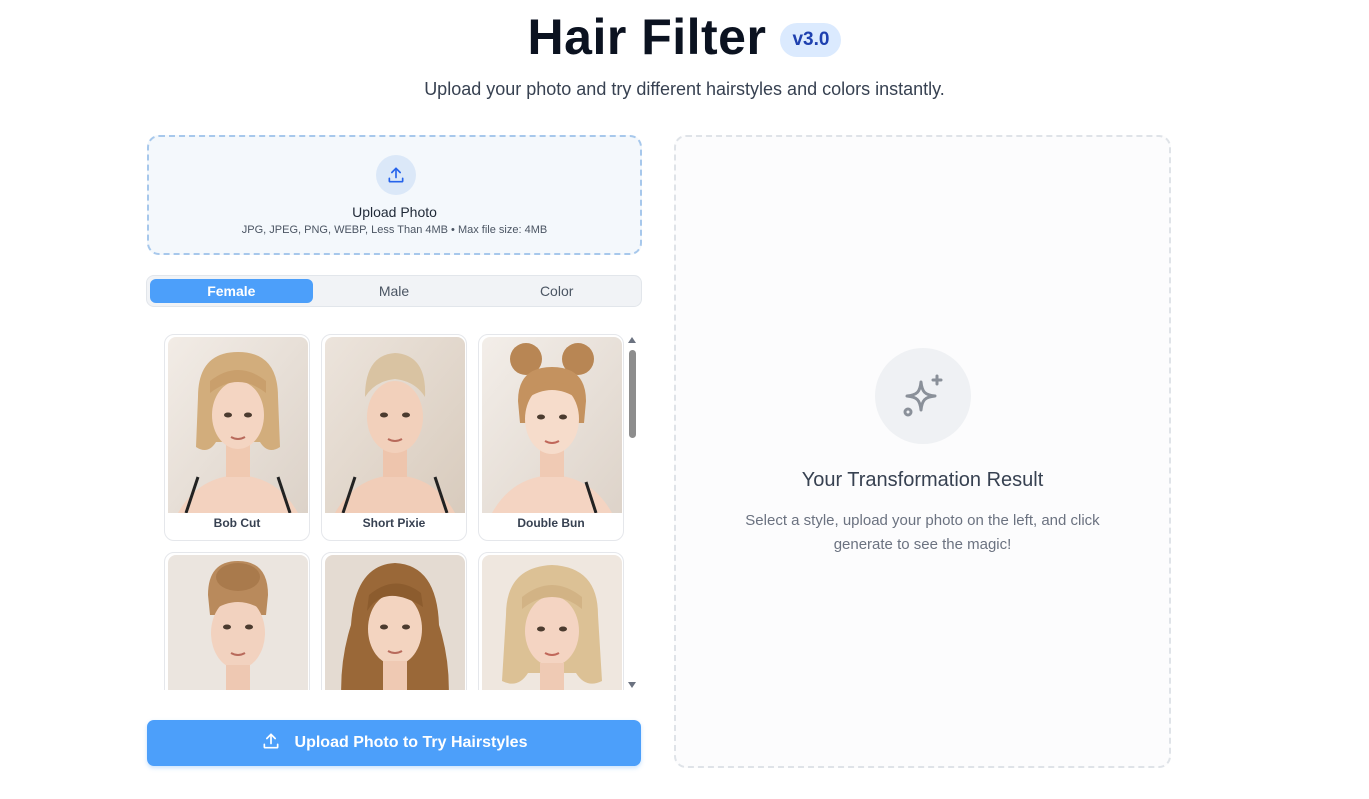 The height and width of the screenshot is (799, 1369). What do you see at coordinates (632, 394) in the screenshot?
I see `scroll-thumb` at bounding box center [632, 394].